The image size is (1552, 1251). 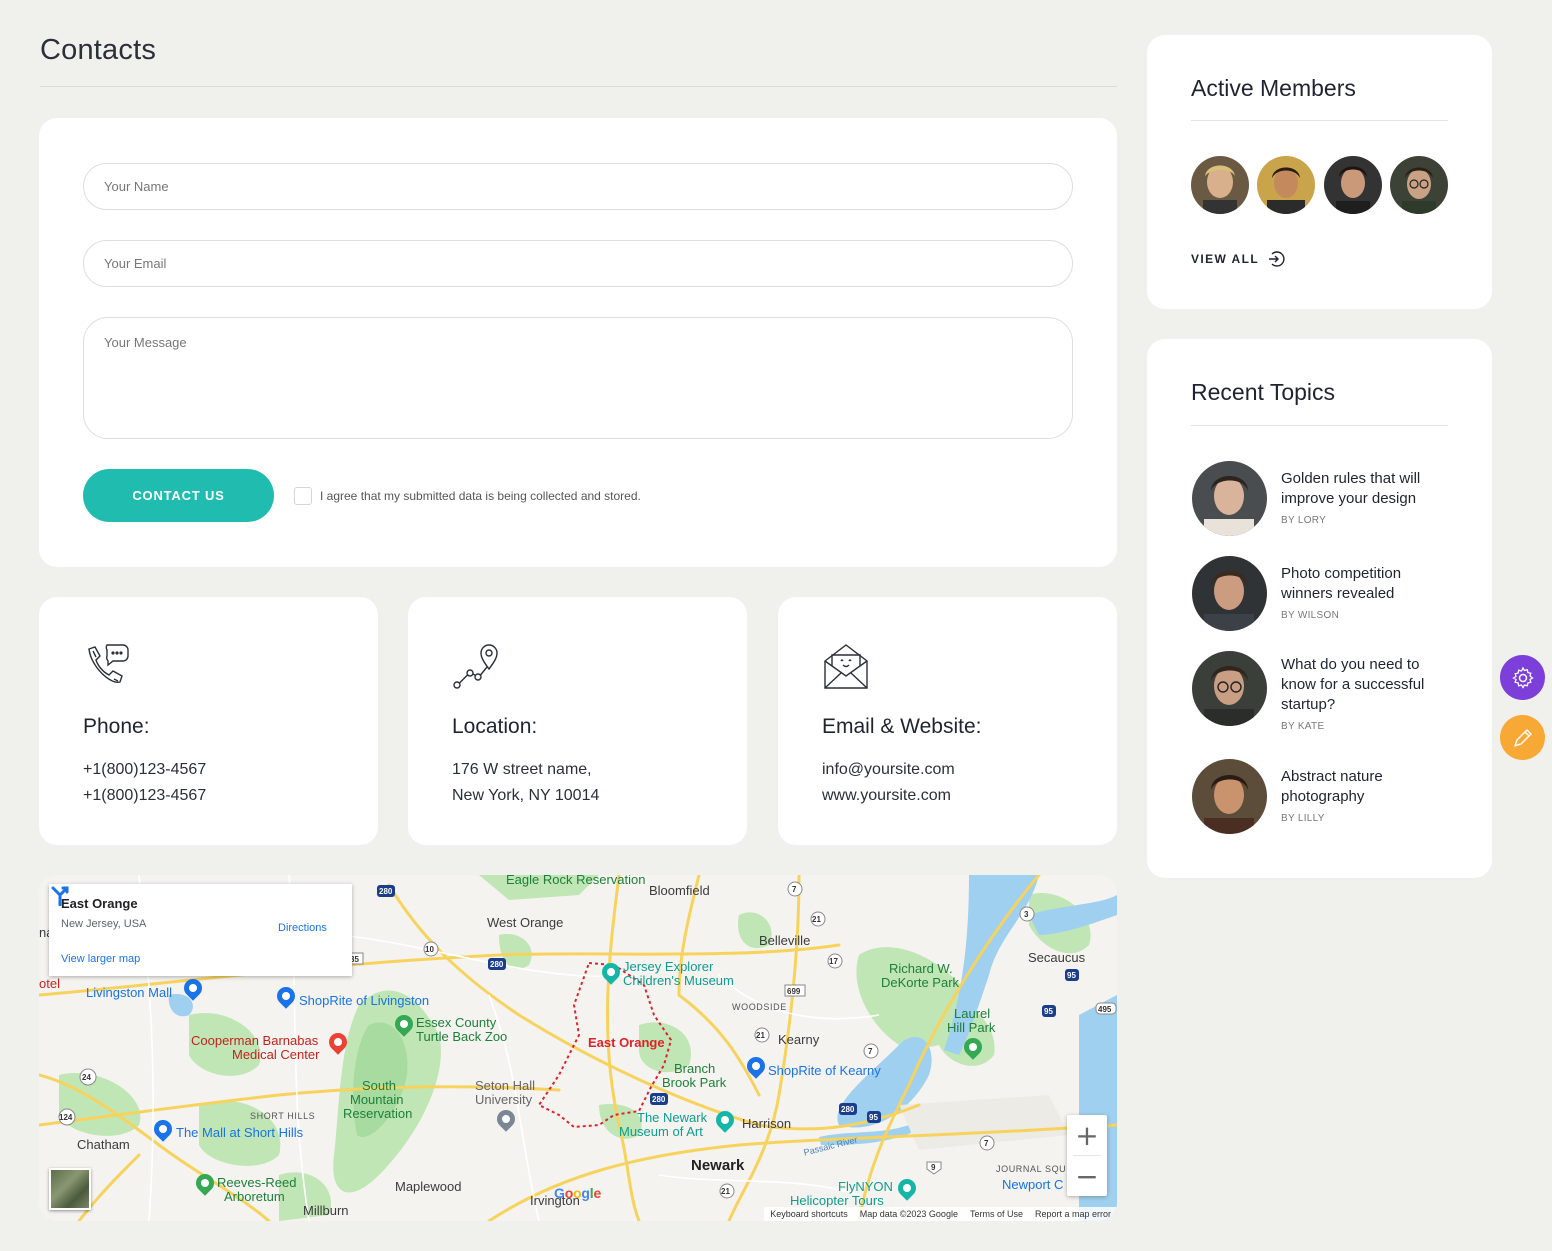 I want to click on name-field-wrapper, so click(x=578, y=186).